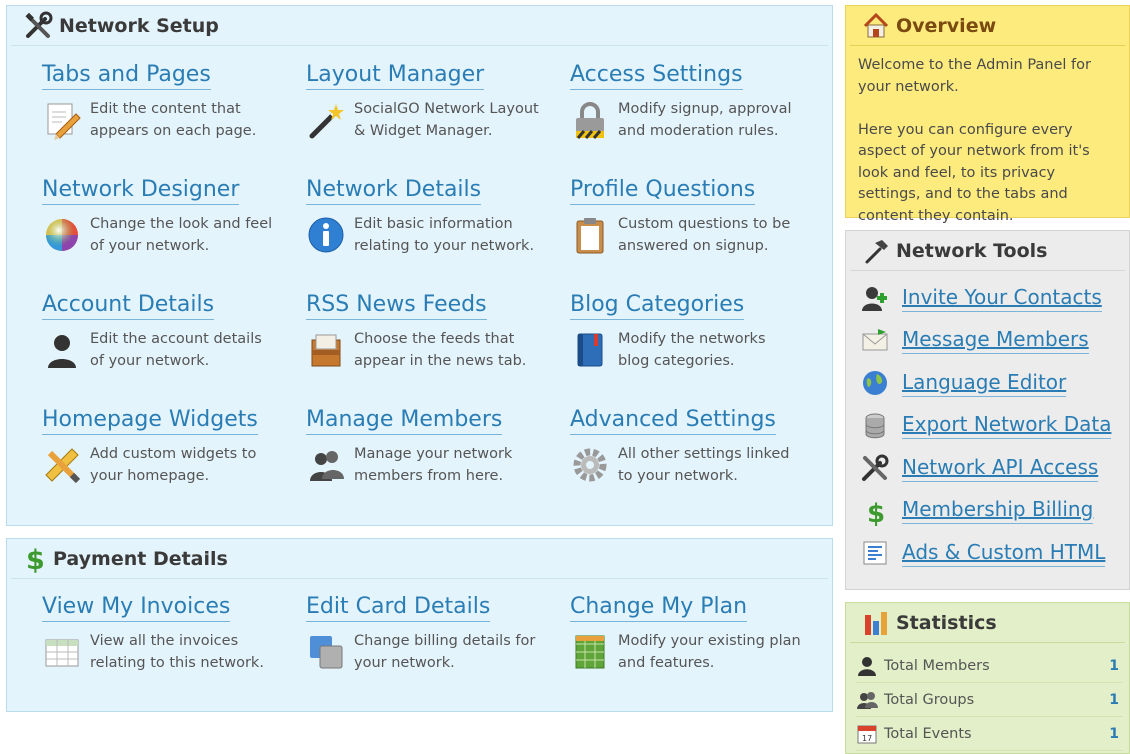 This screenshot has width=1130, height=754. I want to click on manage-members-link: Manage Members, so click(404, 421).